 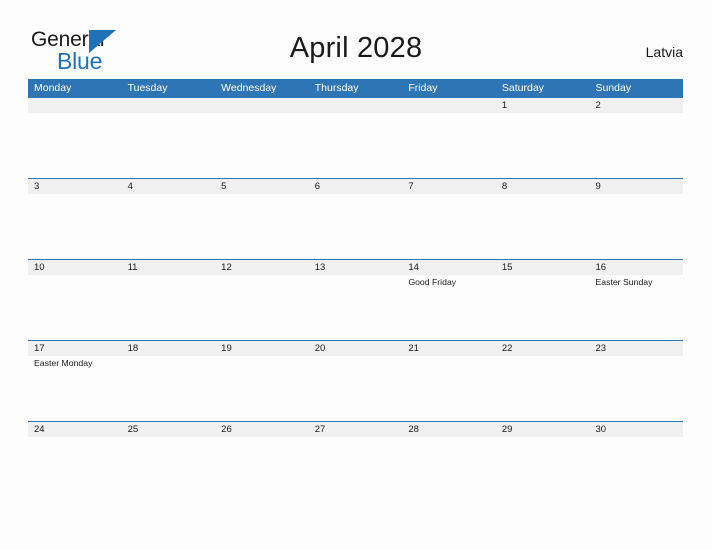 What do you see at coordinates (132, 267) in the screenshot?
I see `day-number: 11` at bounding box center [132, 267].